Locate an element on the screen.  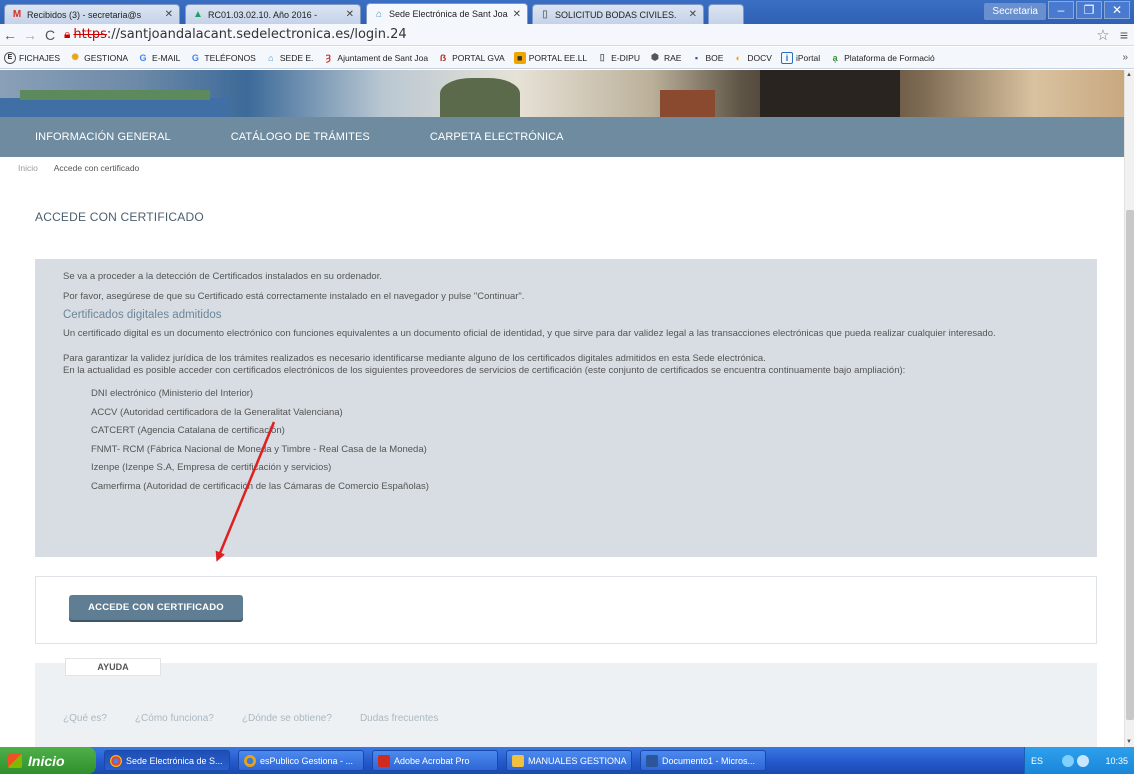
fichajes-icon: E is located at coordinates (10, 57).